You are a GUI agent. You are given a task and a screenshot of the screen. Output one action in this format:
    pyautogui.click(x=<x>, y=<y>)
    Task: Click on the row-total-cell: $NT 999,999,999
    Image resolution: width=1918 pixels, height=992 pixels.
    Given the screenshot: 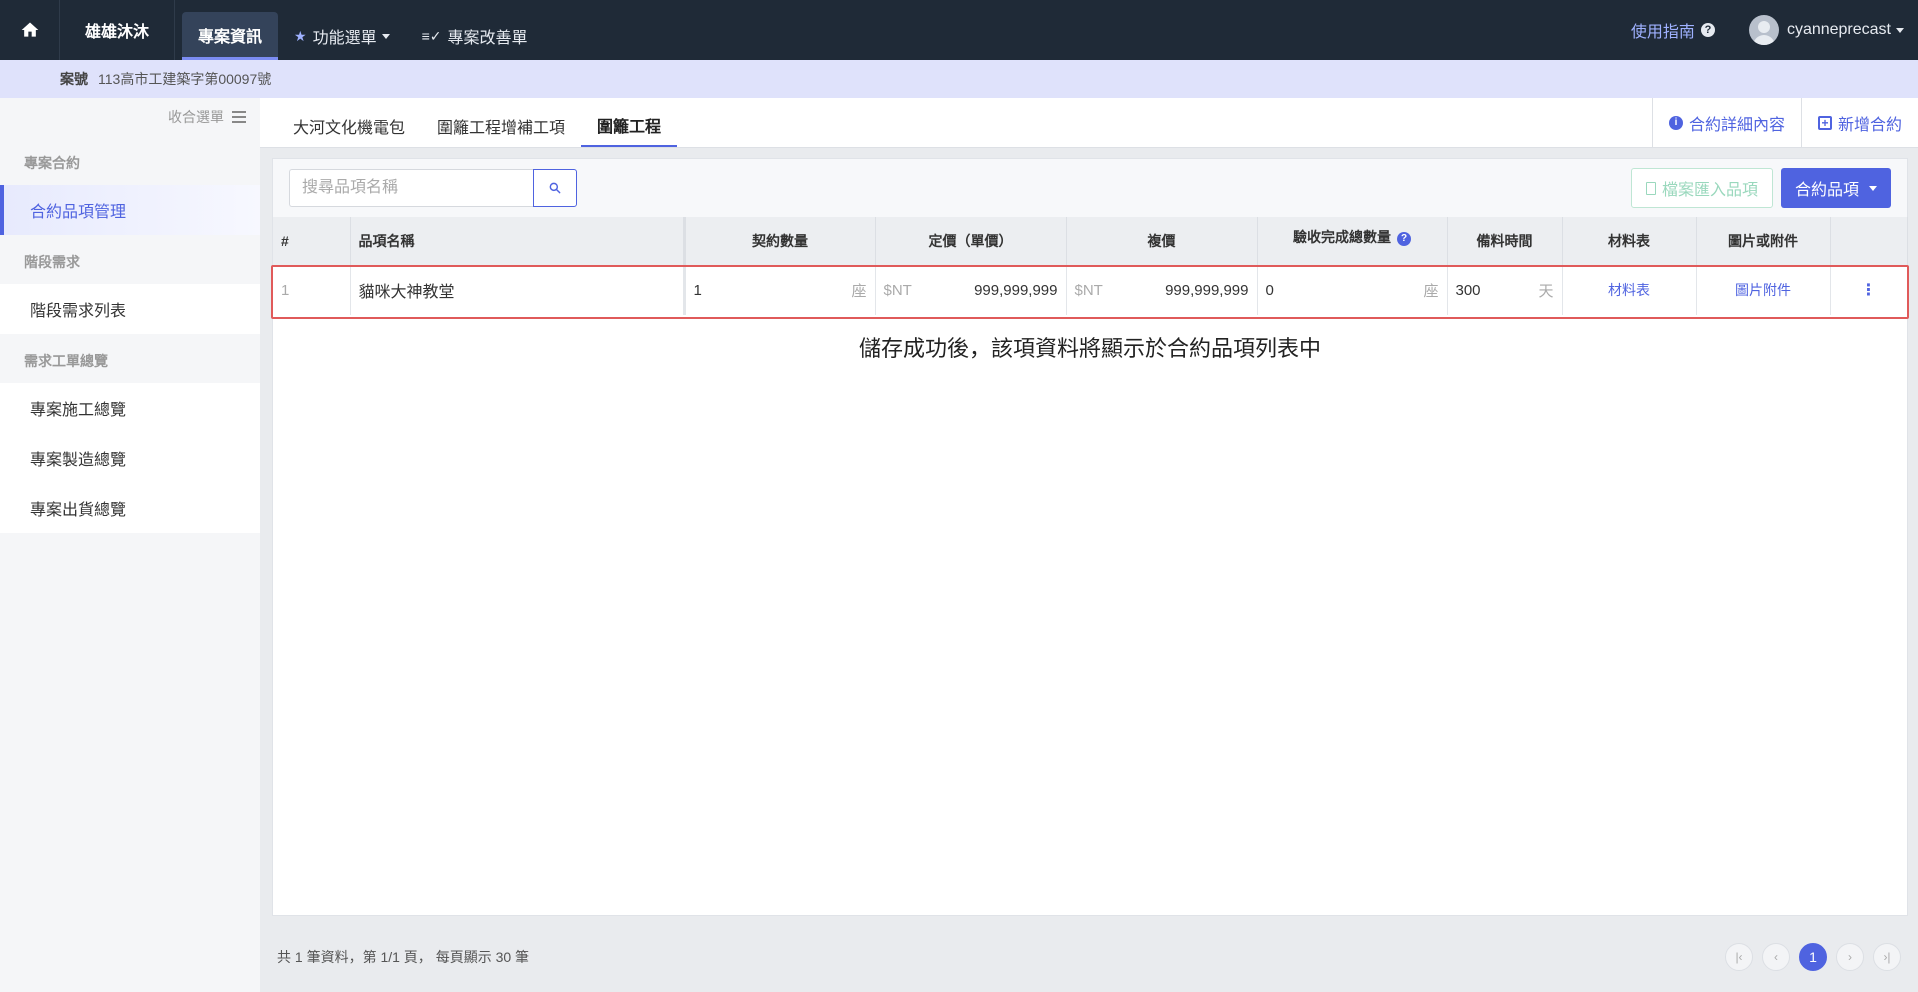 What is the action you would take?
    pyautogui.click(x=1162, y=290)
    